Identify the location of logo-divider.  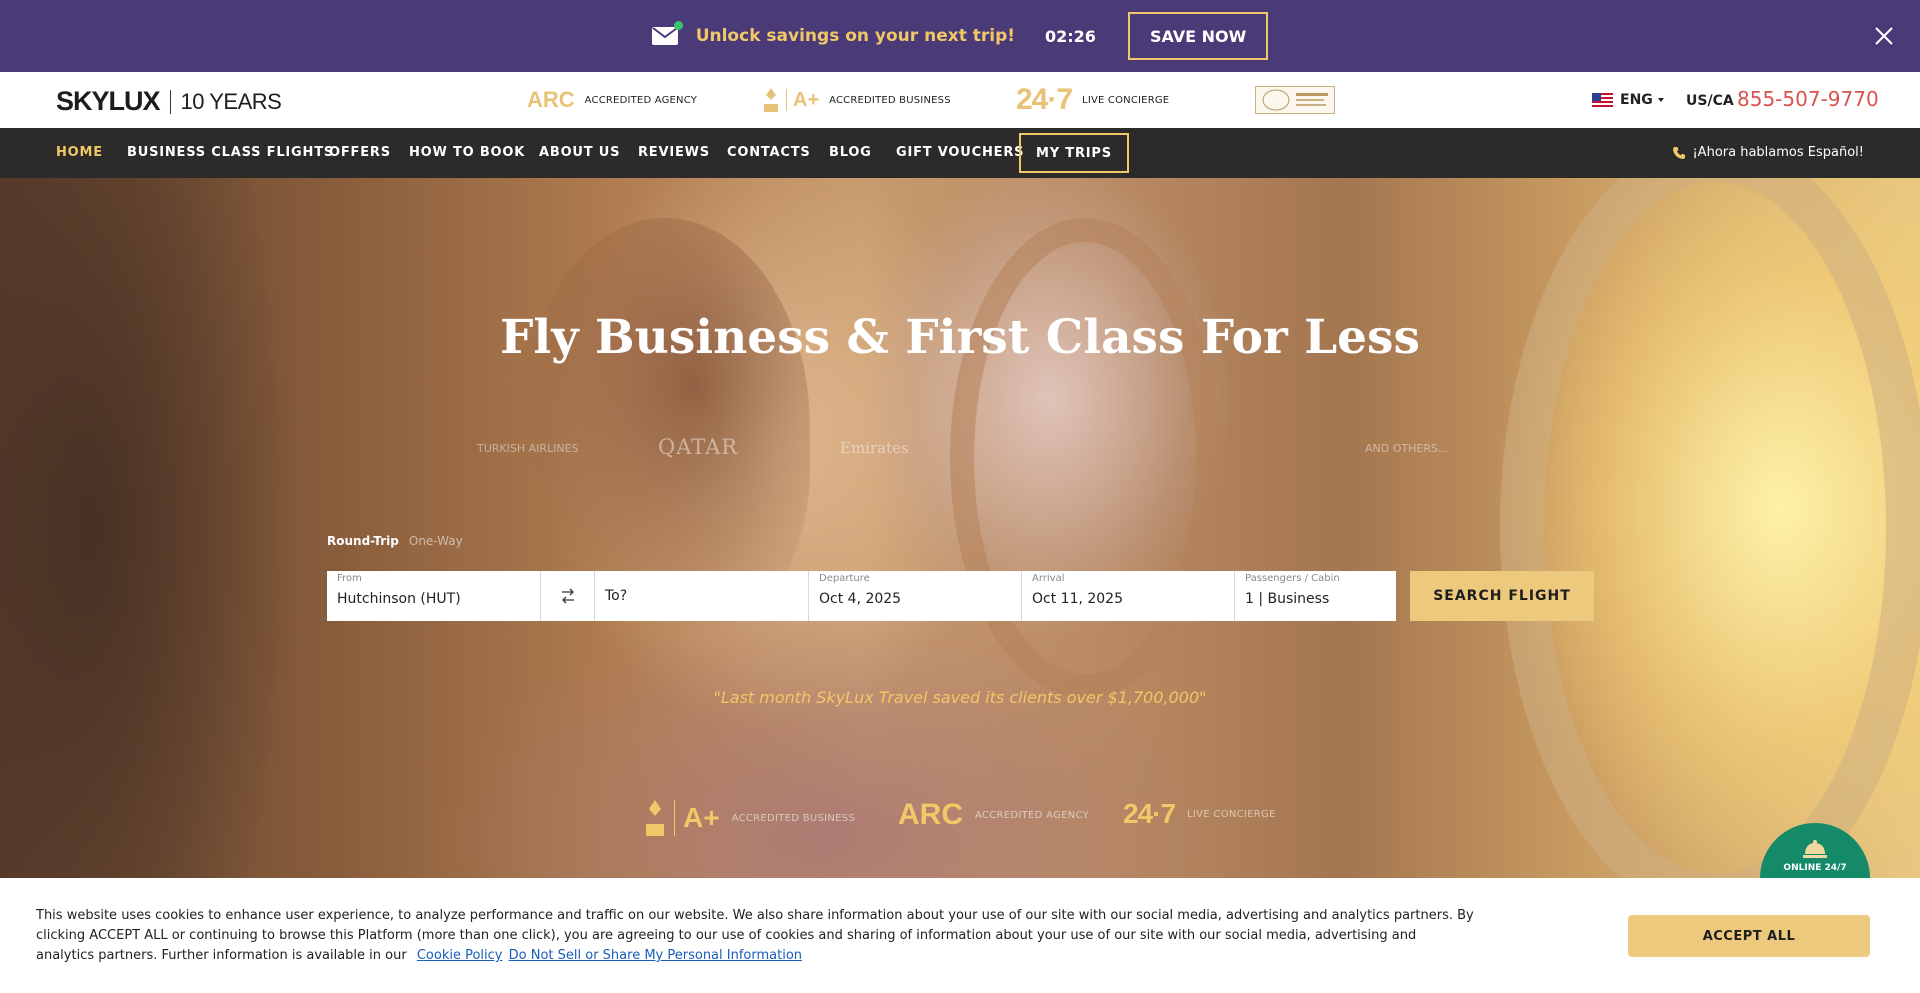
(170, 101).